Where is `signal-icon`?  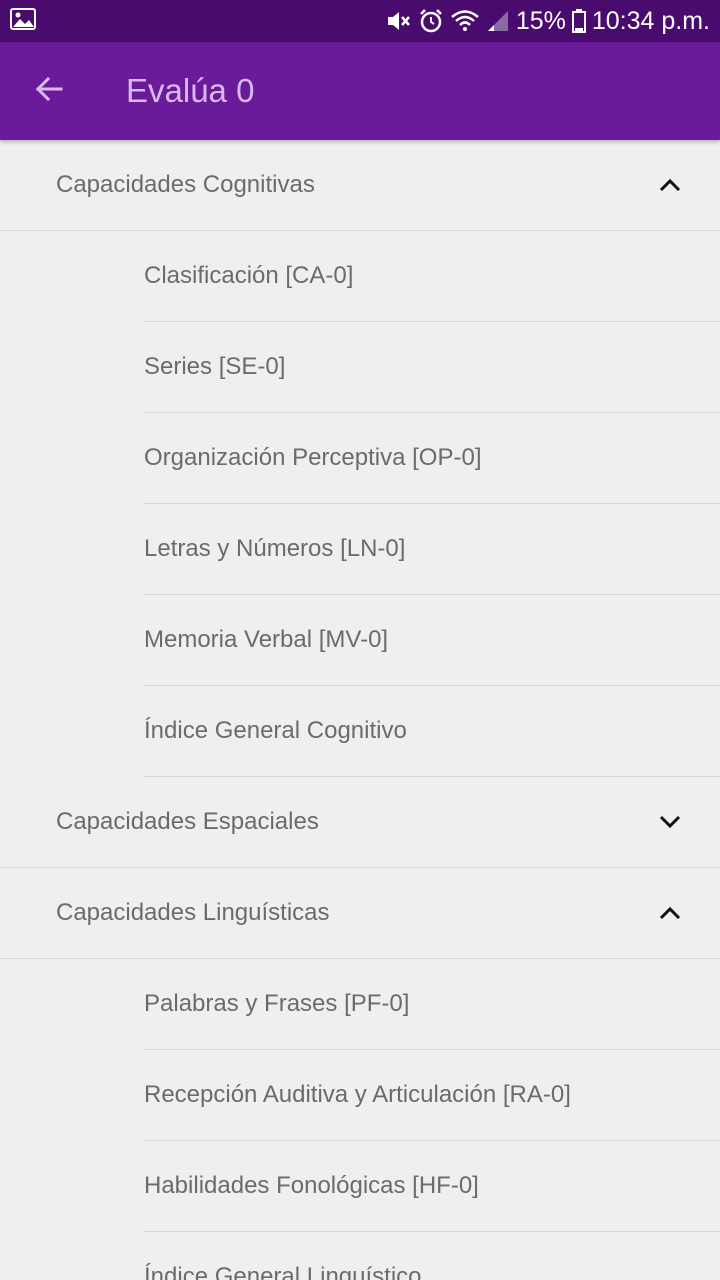
signal-icon is located at coordinates (498, 21).